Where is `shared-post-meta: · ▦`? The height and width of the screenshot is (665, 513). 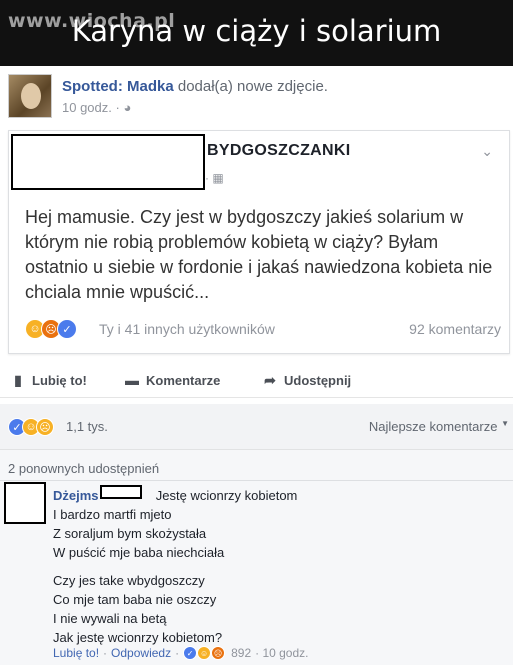
shared-post-meta: · ▦ is located at coordinates (214, 178).